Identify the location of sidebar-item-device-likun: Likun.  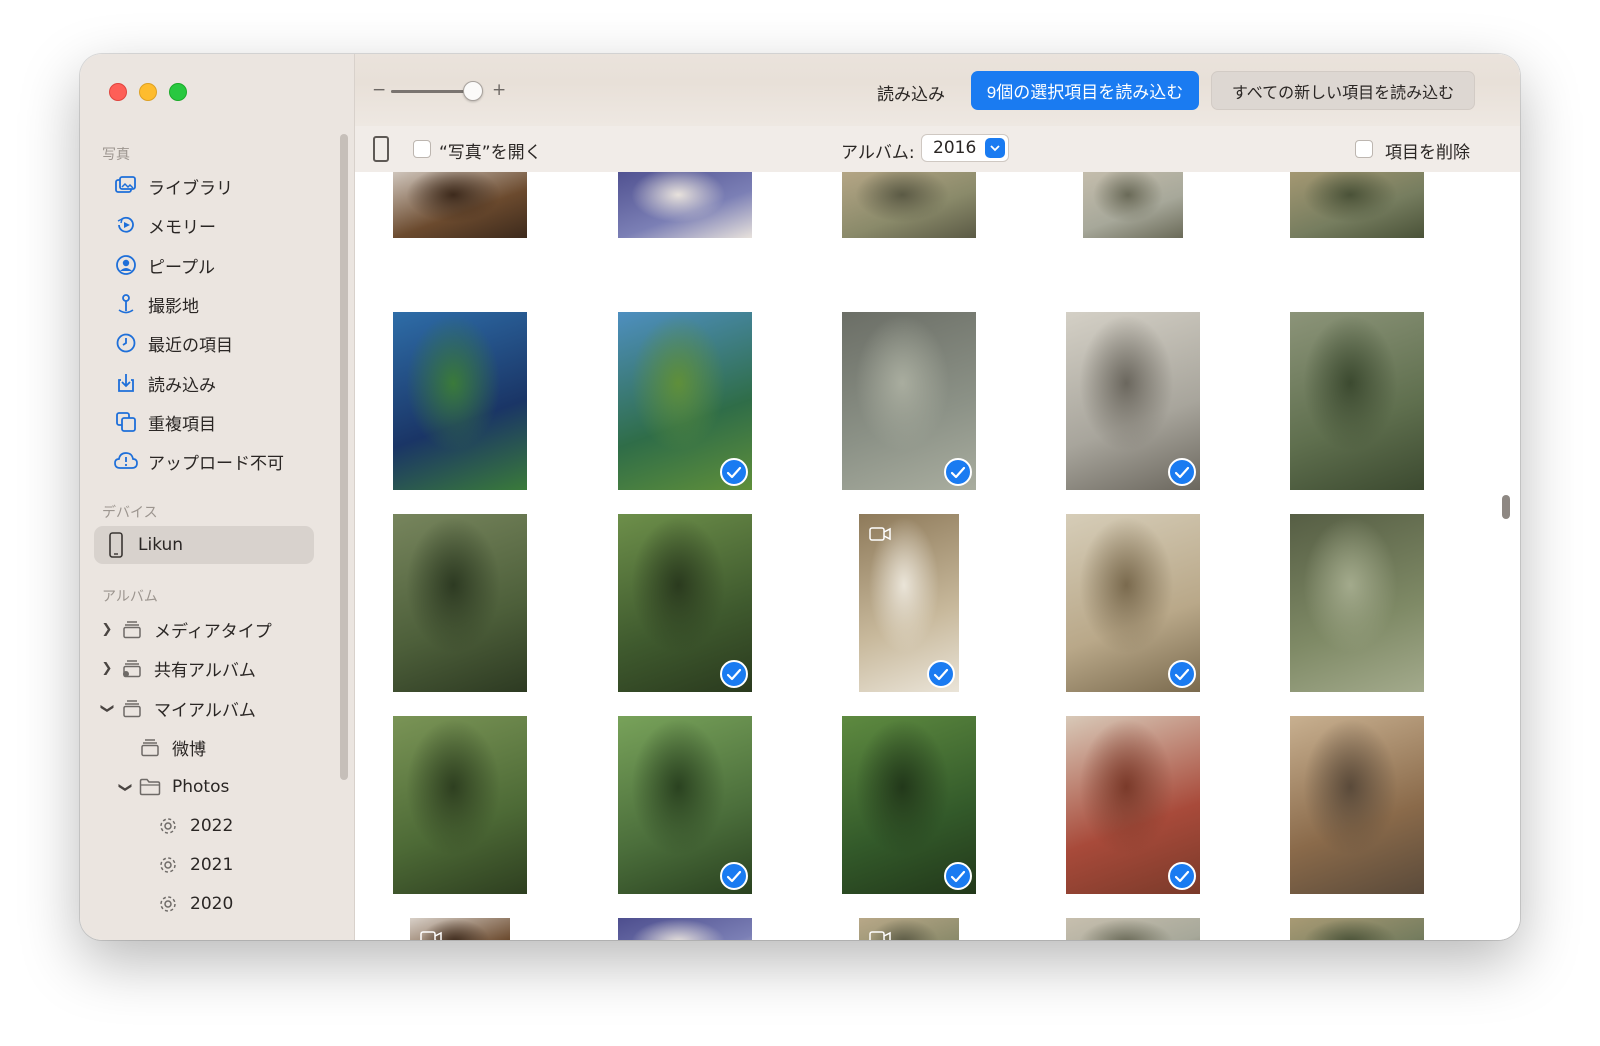
(204, 545).